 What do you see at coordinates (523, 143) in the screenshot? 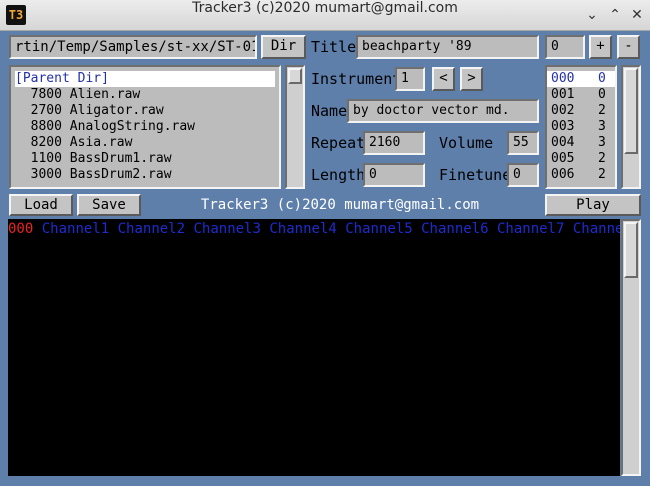
I see `volume-field: 55` at bounding box center [523, 143].